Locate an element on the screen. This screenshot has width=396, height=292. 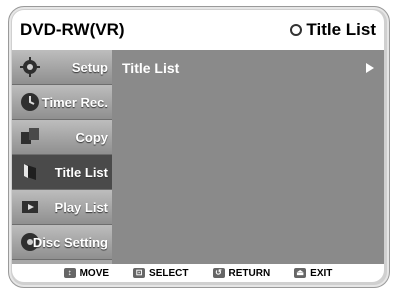
footer-move: ↕ MOVE is located at coordinates (86, 273).